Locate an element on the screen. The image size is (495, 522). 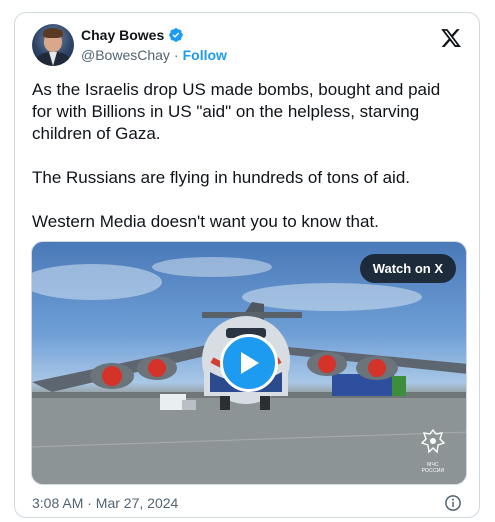
emblem-icon is located at coordinates (433, 441).